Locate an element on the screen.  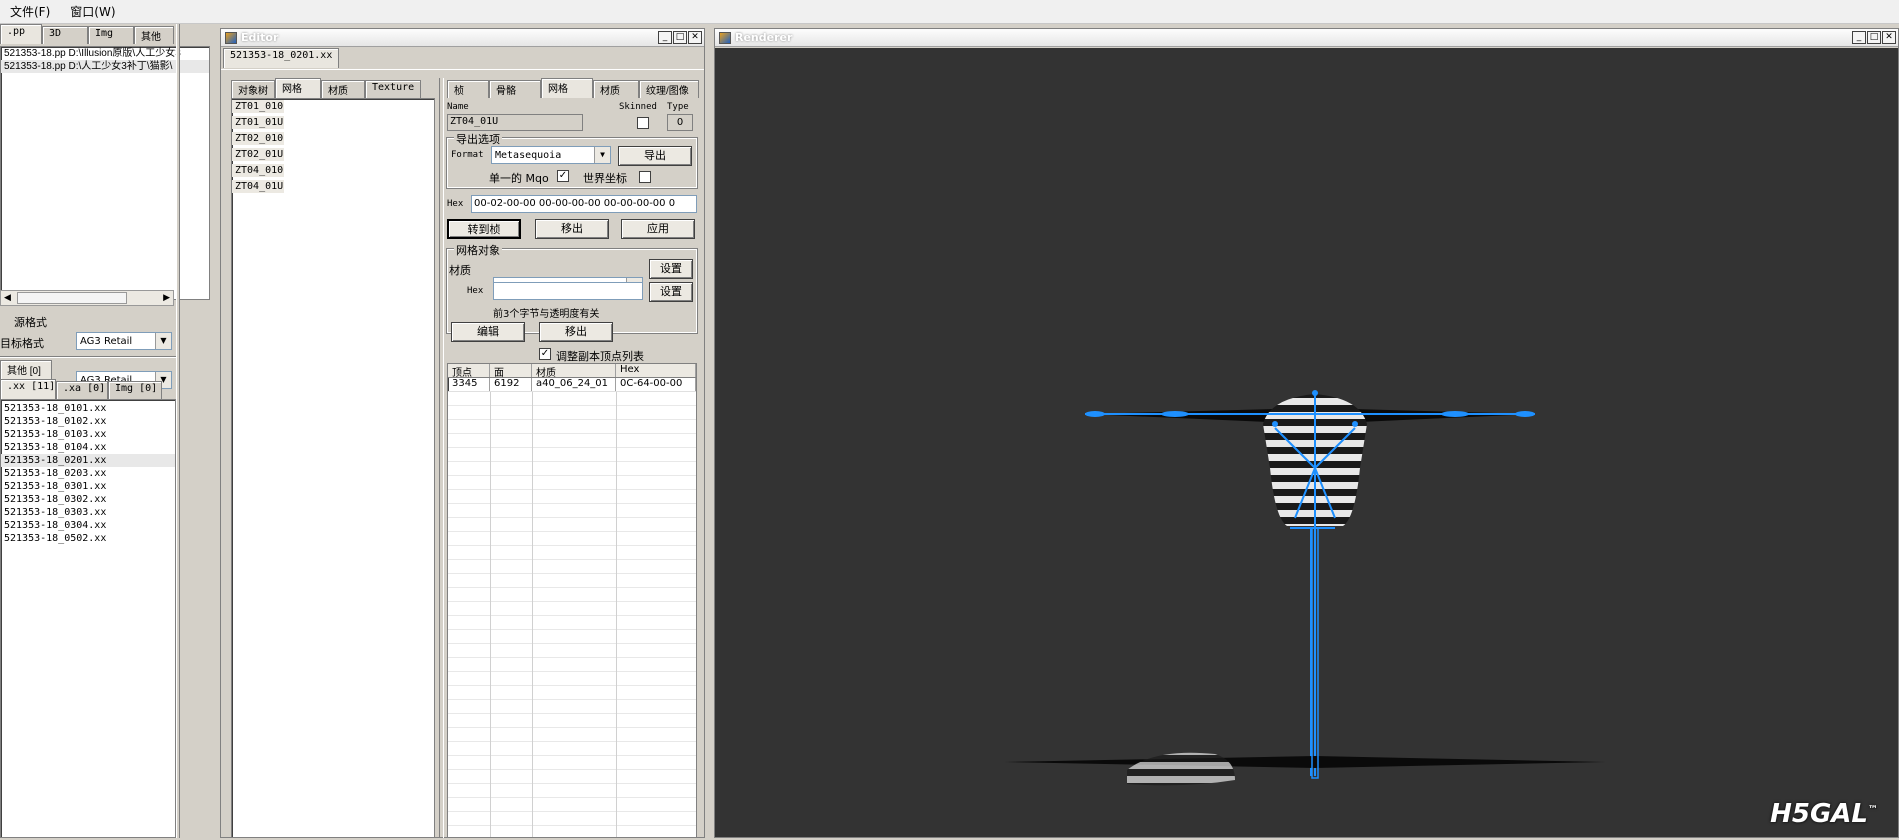
goto-frame-button: 转到桢 is located at coordinates (484, 229).